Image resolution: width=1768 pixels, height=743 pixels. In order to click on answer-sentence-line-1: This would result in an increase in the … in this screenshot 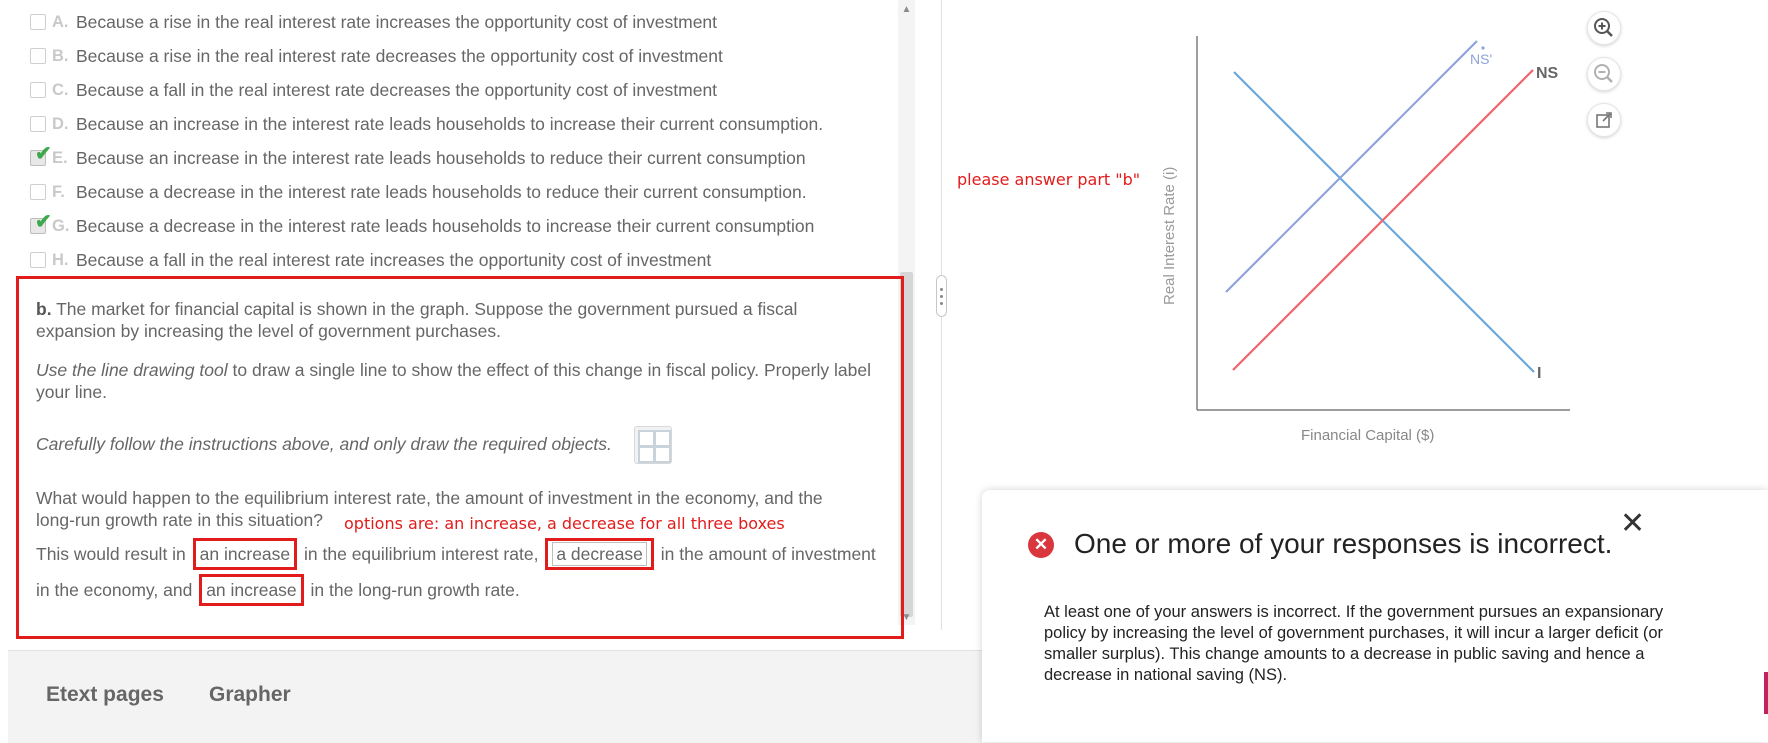, I will do `click(456, 554)`.